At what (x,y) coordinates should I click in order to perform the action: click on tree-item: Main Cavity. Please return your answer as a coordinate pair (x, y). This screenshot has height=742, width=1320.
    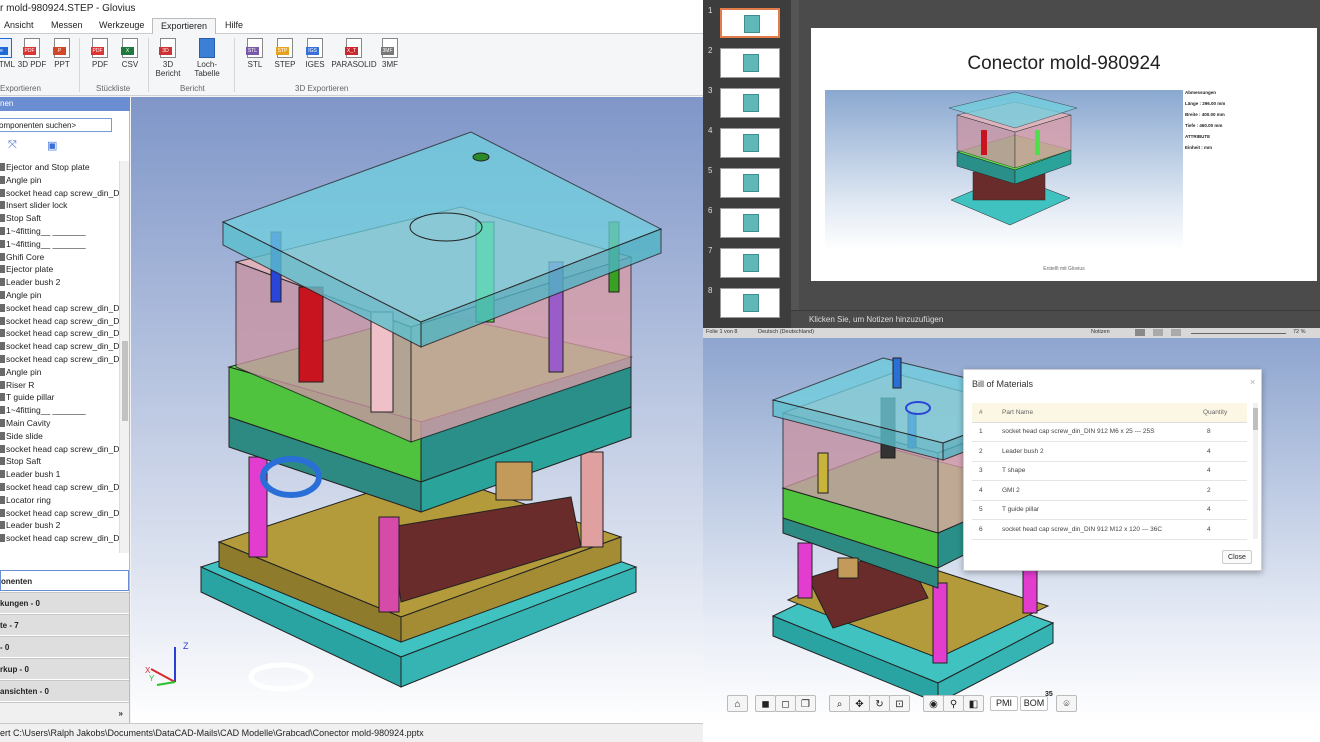
    Looking at the image, I should click on (60, 423).